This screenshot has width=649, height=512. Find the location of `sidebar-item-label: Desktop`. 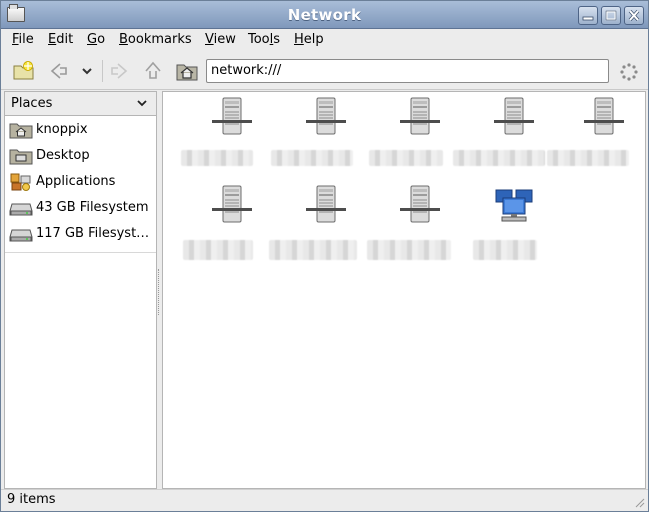

sidebar-item-label: Desktop is located at coordinates (63, 155).